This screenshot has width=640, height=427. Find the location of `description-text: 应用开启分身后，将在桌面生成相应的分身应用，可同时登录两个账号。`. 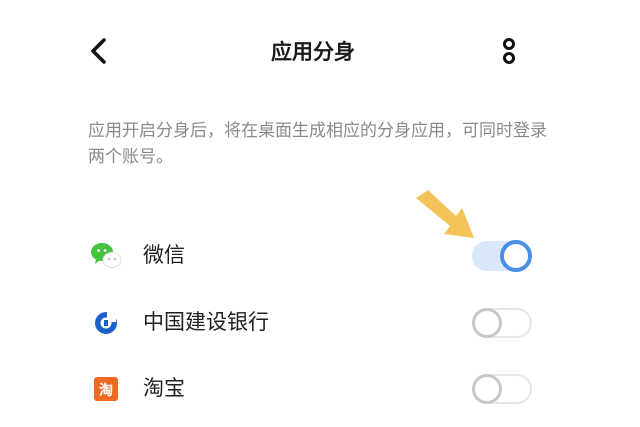

description-text: 应用开启分身后，将在桌面生成相应的分身应用，可同时登录两个账号。 is located at coordinates (317, 144).